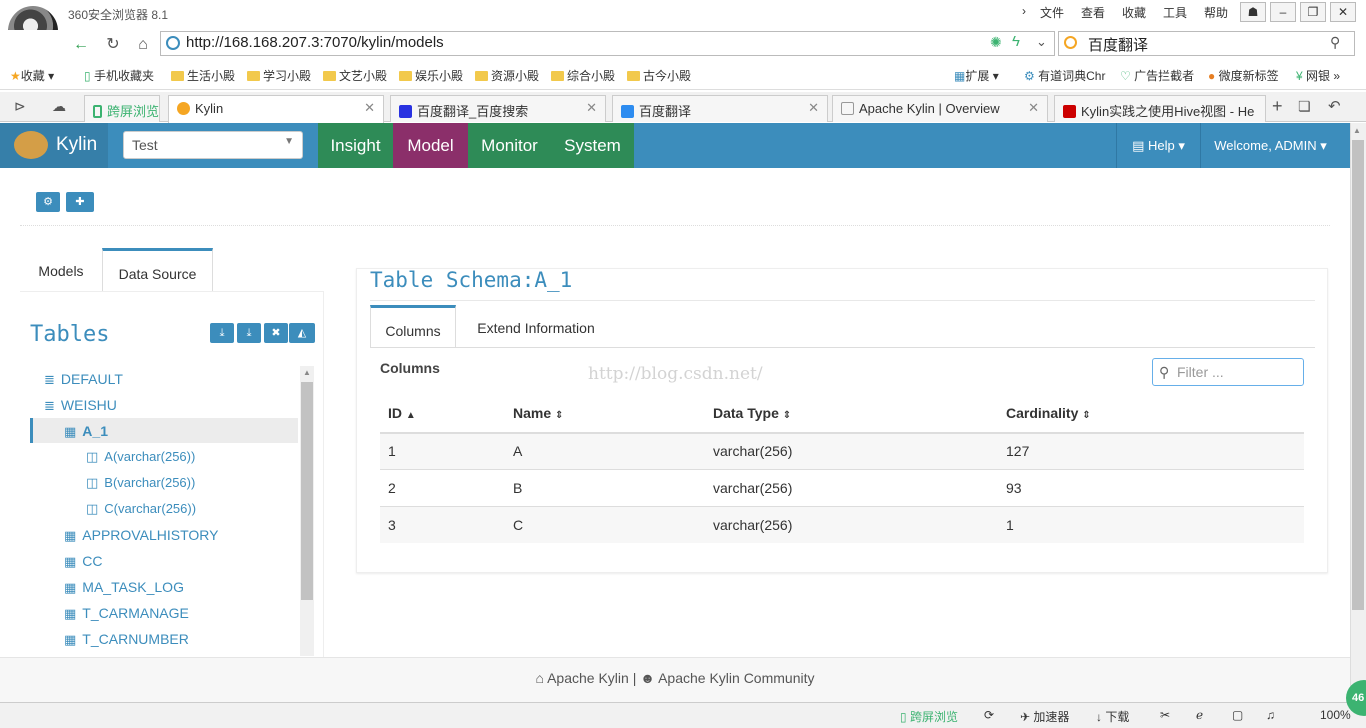 The image size is (1366, 728). I want to click on tab-columns: Columns, so click(413, 326).